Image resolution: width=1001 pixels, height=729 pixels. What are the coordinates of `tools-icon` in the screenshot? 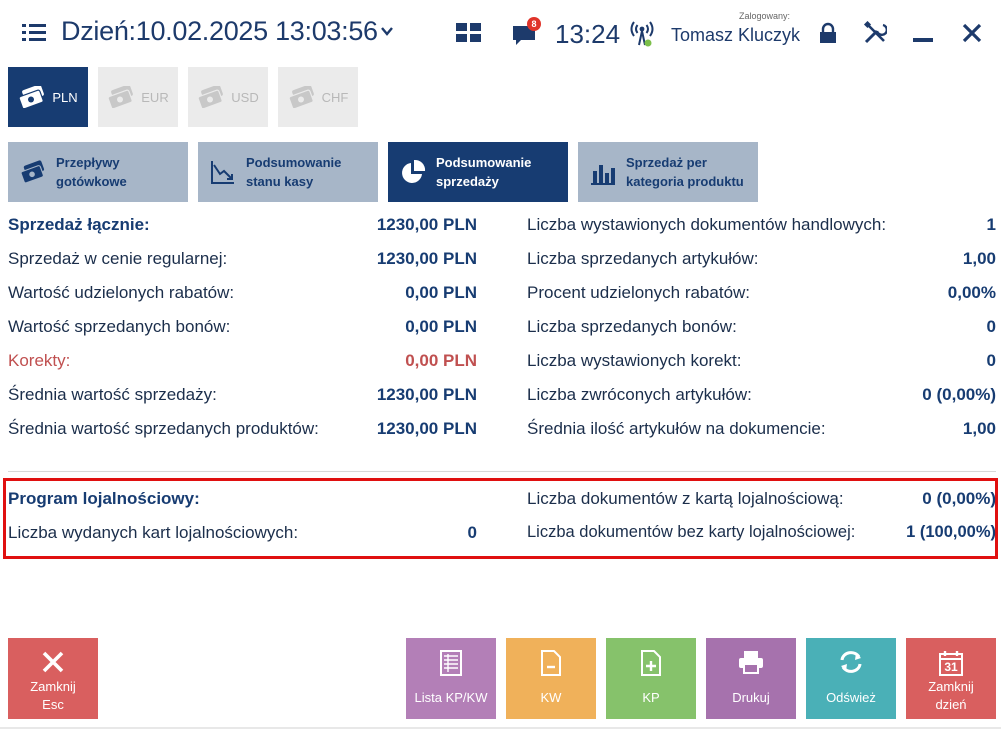 It's located at (875, 33).